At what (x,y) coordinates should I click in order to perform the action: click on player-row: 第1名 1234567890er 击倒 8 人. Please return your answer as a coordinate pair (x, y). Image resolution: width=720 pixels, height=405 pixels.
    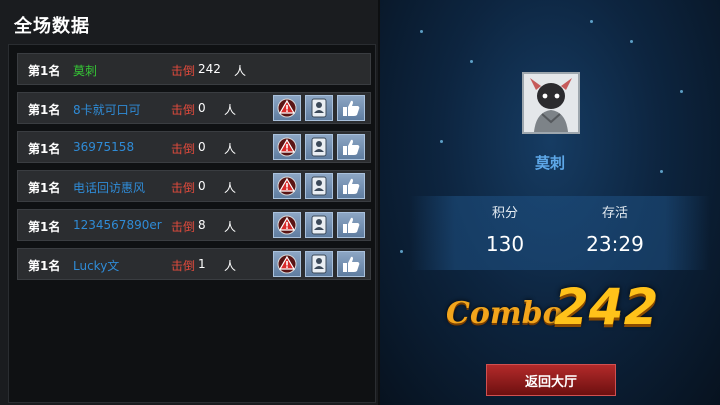
    Looking at the image, I should click on (194, 225).